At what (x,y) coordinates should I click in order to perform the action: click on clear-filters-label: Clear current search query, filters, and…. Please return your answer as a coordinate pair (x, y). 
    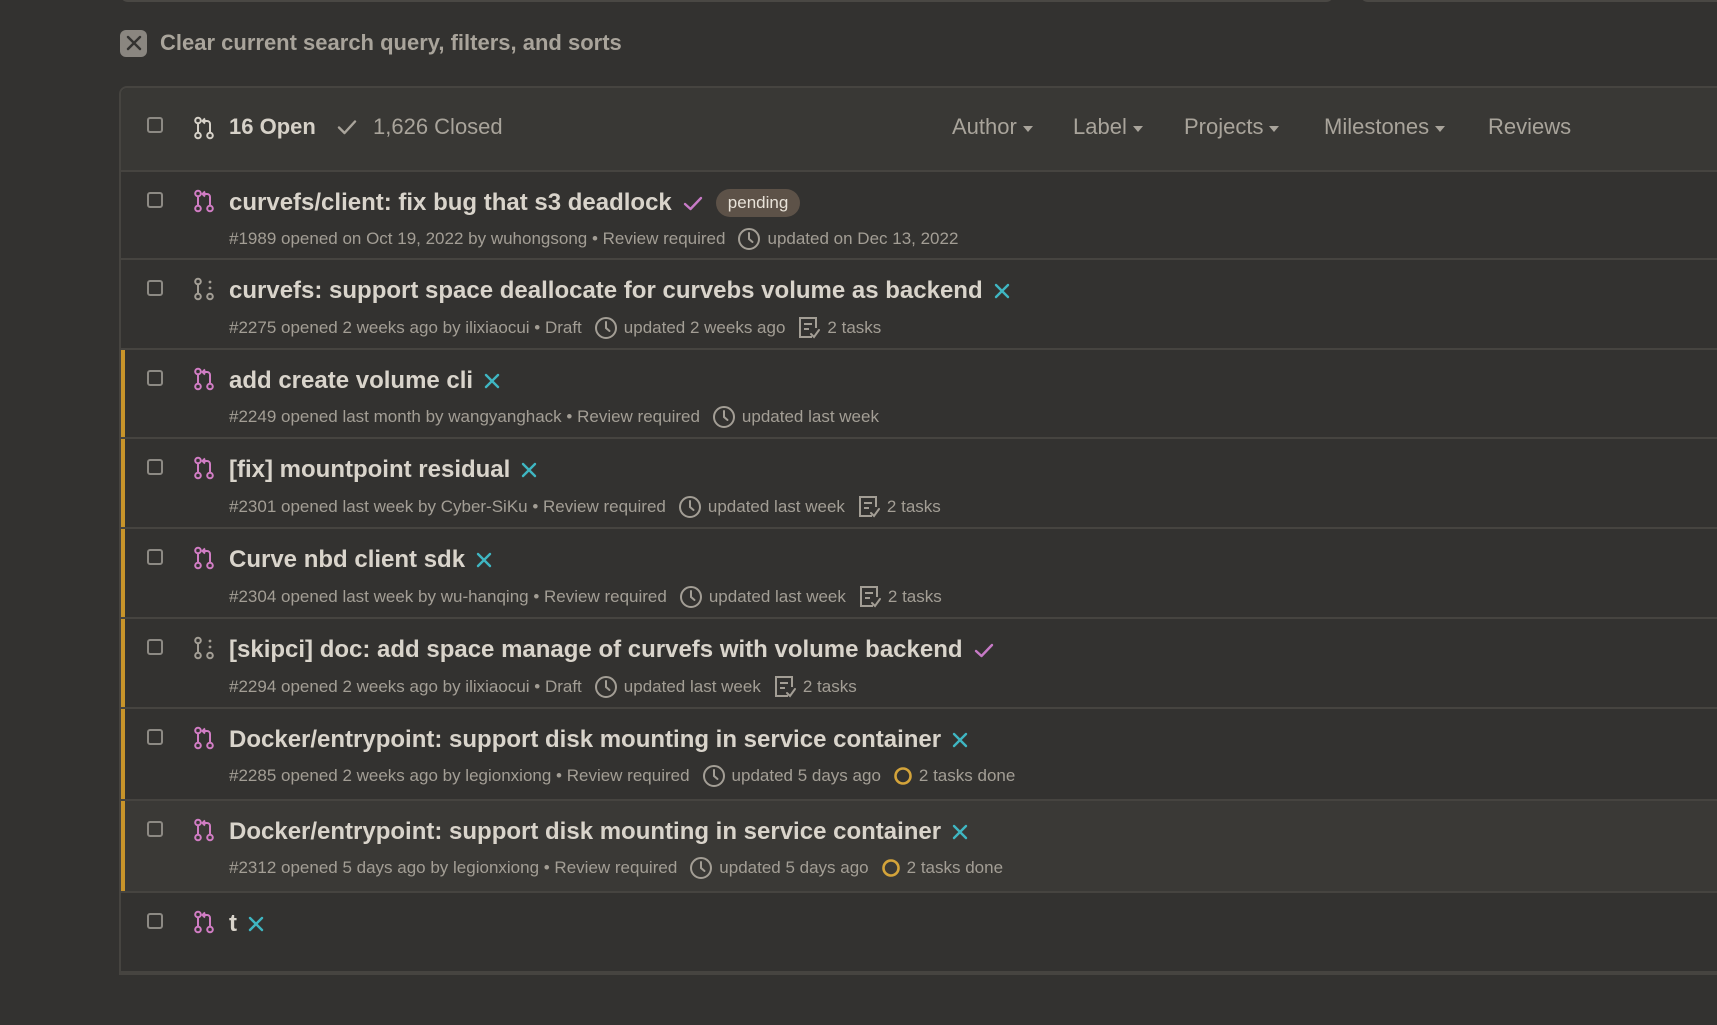
    Looking at the image, I should click on (391, 43).